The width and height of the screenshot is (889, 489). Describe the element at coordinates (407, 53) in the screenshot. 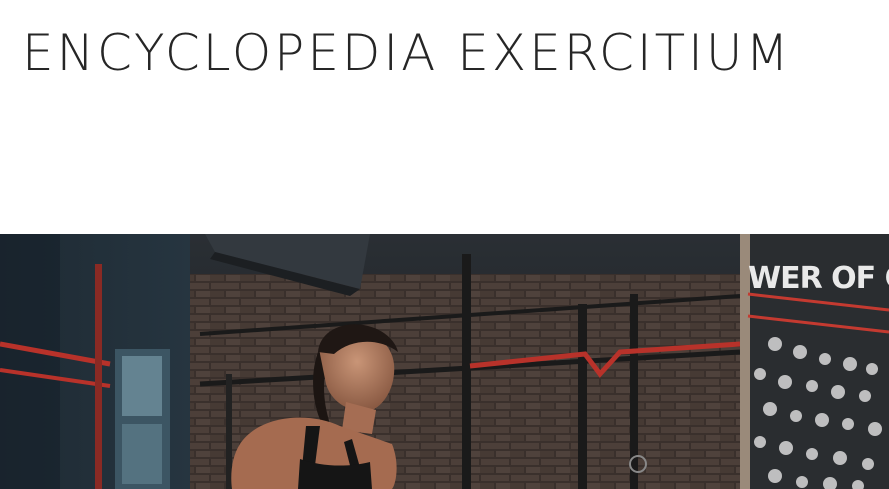

I see `site-title: ENCYCLOPEDIA EXERCITIUM` at that location.